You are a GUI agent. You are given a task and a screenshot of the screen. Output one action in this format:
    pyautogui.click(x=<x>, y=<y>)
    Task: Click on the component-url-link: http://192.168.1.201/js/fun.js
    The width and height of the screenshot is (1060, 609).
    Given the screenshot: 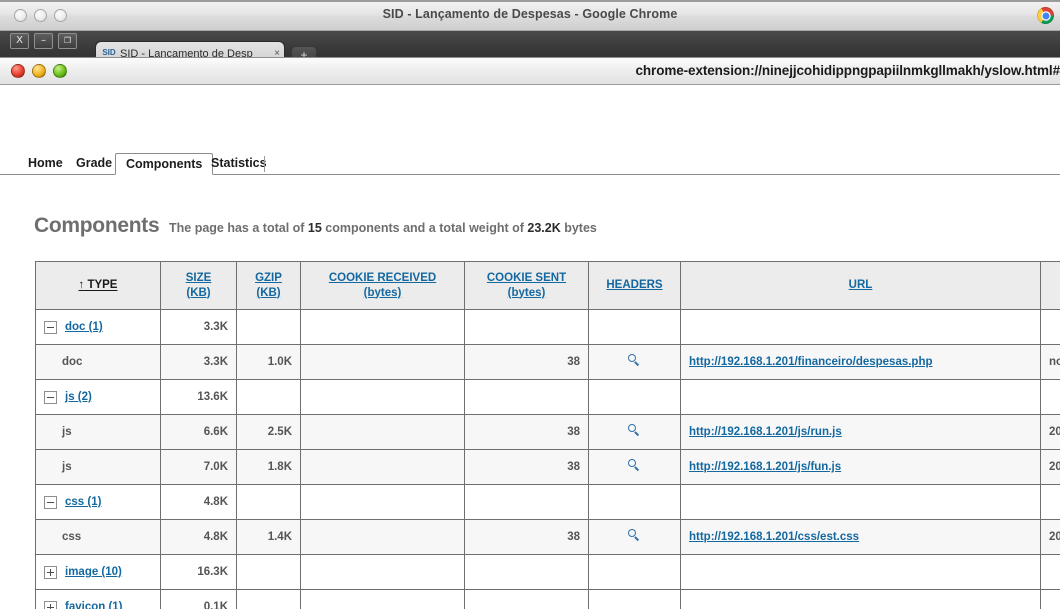 What is the action you would take?
    pyautogui.click(x=765, y=467)
    